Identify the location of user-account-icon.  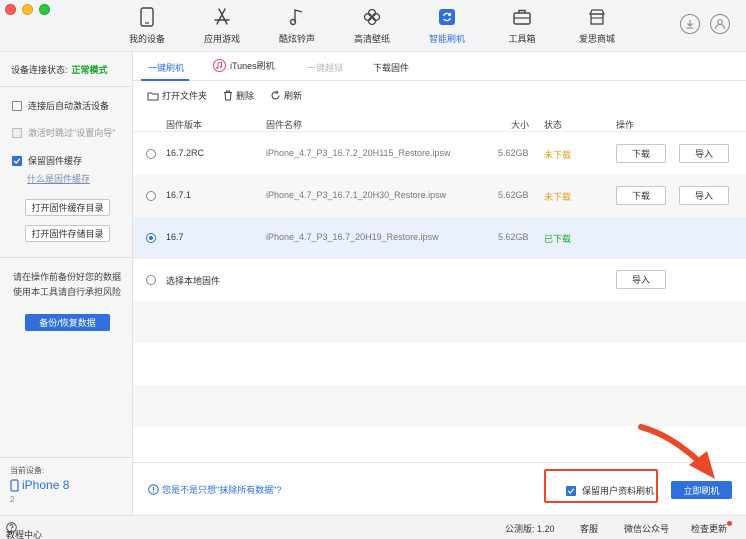
(720, 24).